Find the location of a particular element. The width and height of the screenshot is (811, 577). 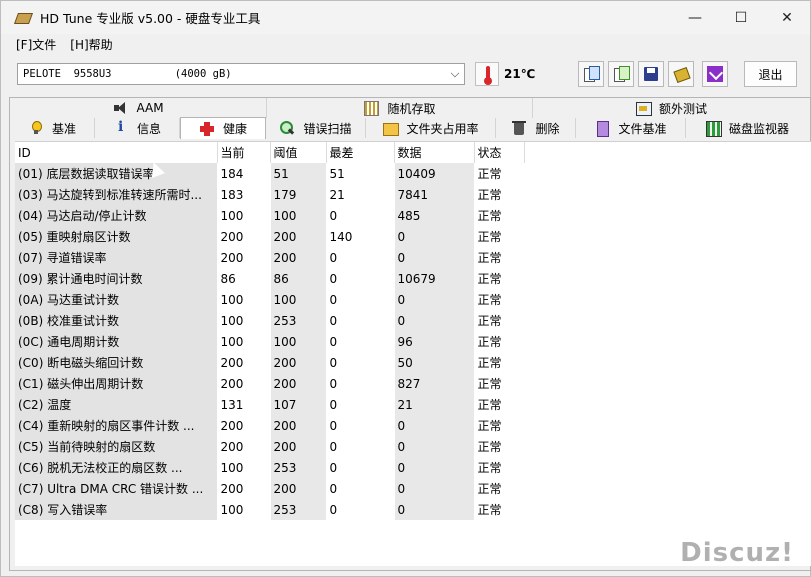

minimize-button: — is located at coordinates (695, 17).